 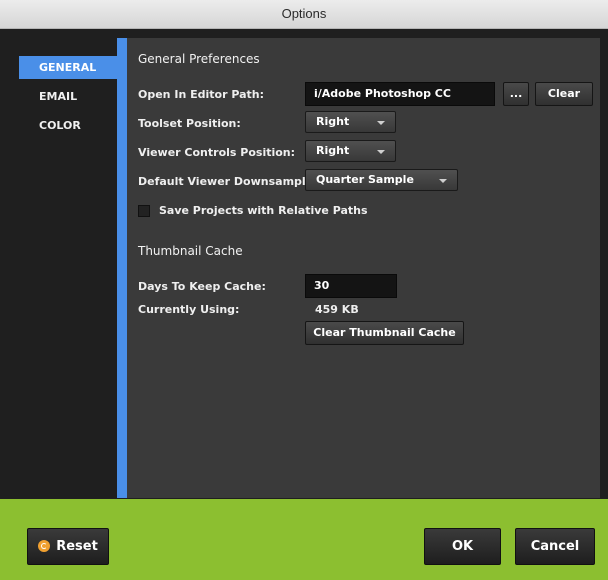 What do you see at coordinates (144, 211) in the screenshot?
I see `save-relative-checkbox` at bounding box center [144, 211].